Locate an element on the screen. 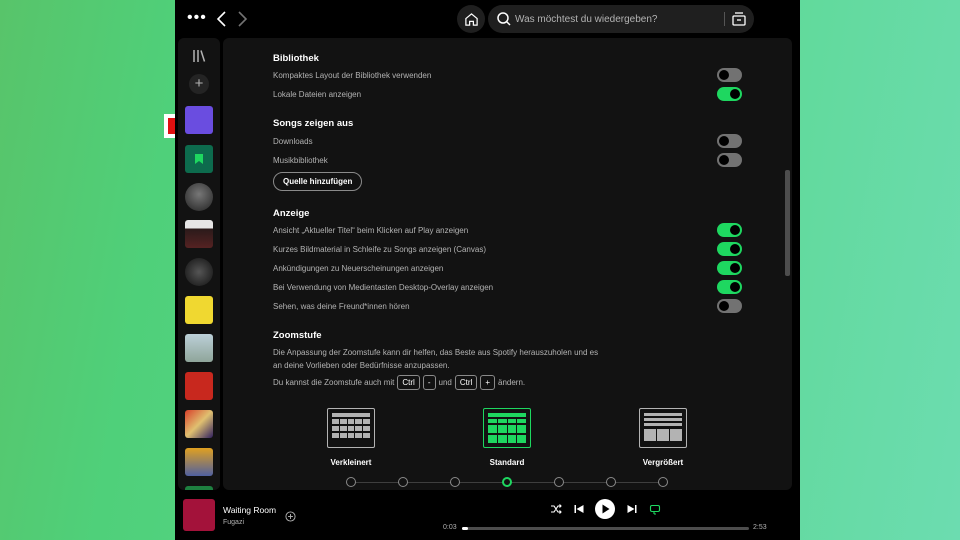 The image size is (960, 540). zoom-option-small is located at coordinates (351, 428).